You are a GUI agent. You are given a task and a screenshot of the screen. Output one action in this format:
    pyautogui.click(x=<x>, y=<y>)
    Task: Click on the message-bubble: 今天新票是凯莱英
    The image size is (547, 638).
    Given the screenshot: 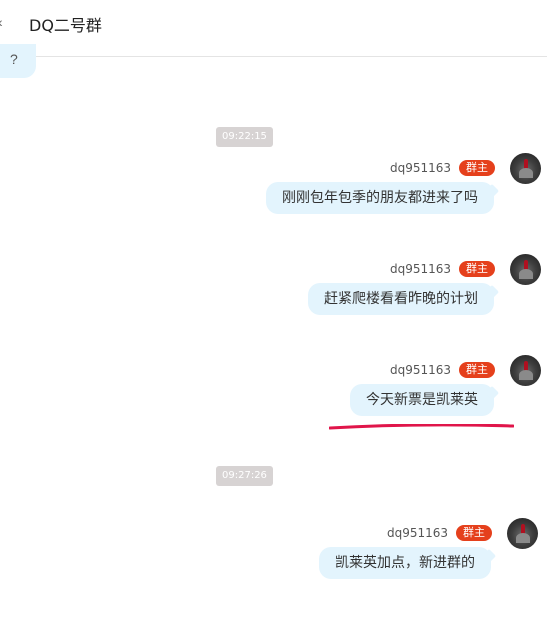 What is the action you would take?
    pyautogui.click(x=422, y=400)
    